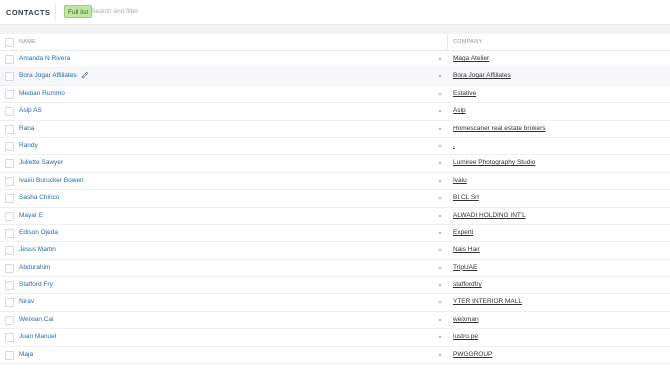  I want to click on header-divider, so click(55, 12).